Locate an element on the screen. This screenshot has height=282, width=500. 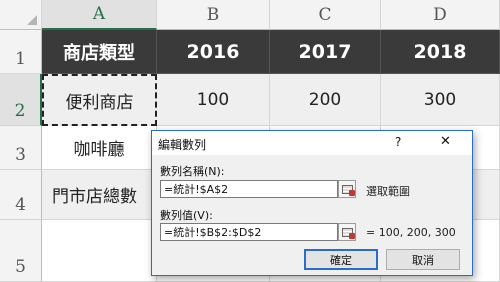
cell-a2: 便利商店 is located at coordinates (99, 100).